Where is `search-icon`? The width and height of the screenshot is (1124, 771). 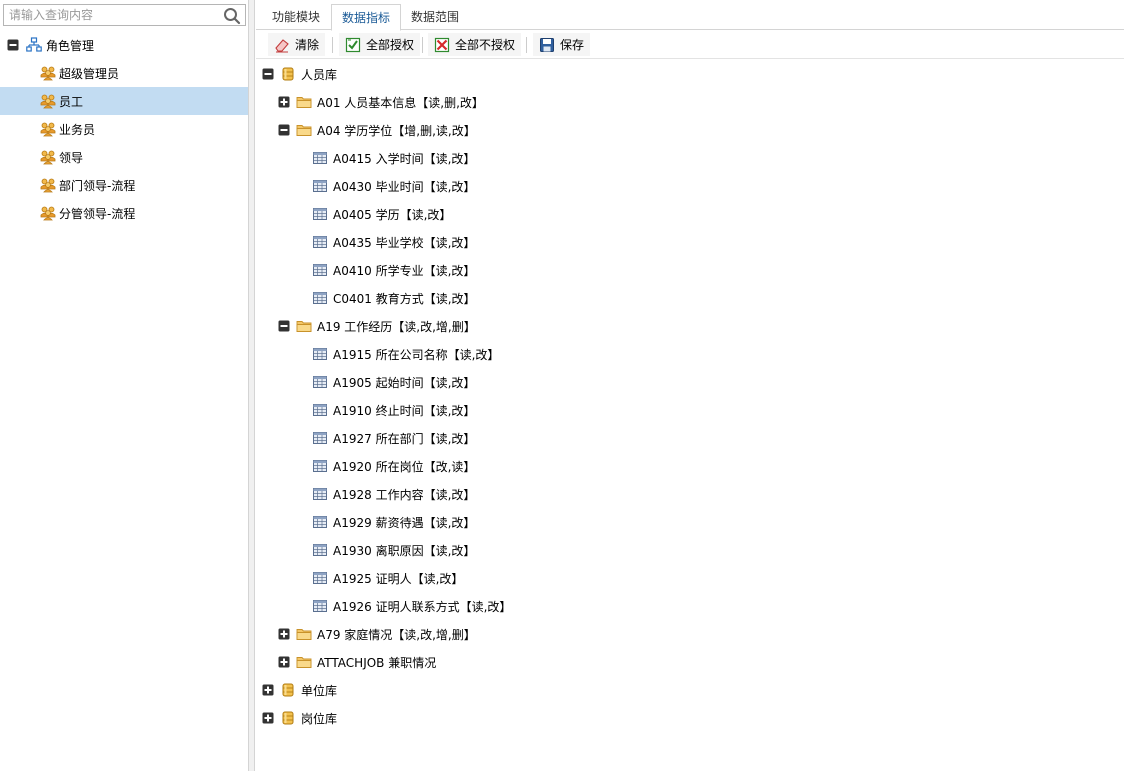 search-icon is located at coordinates (232, 16).